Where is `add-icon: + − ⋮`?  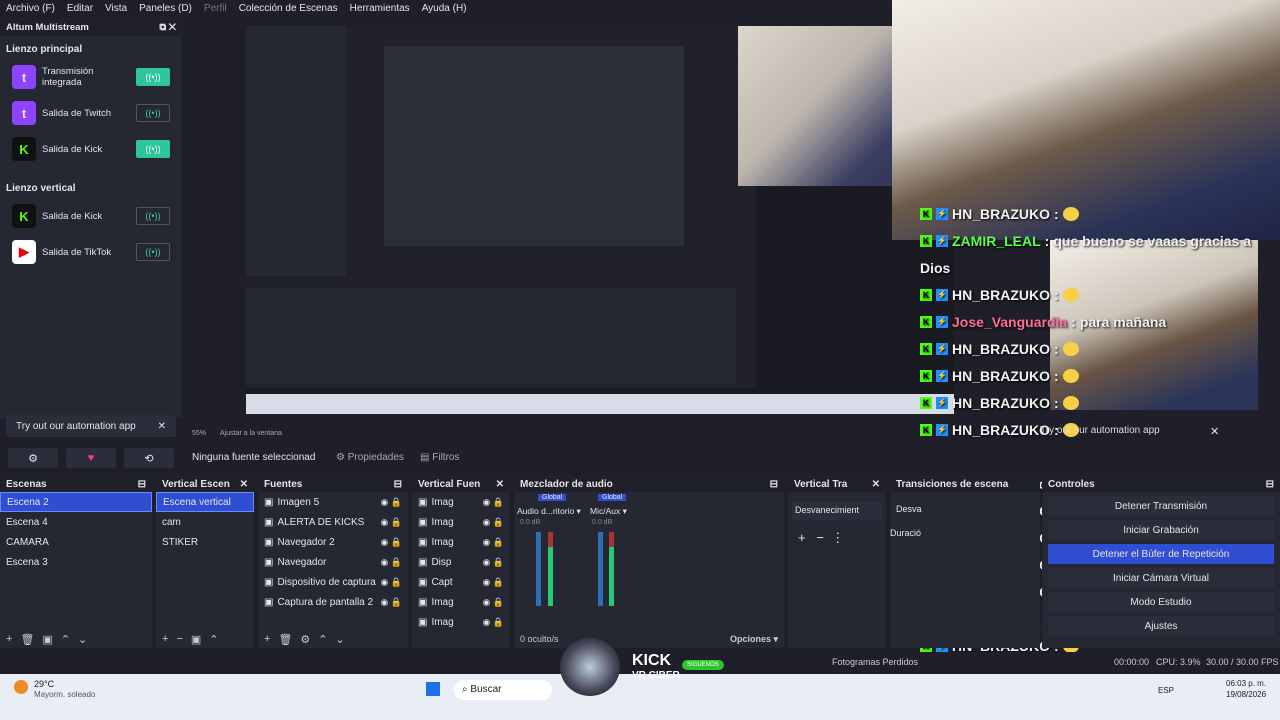
add-icon: + − ⋮ is located at coordinates (821, 538).